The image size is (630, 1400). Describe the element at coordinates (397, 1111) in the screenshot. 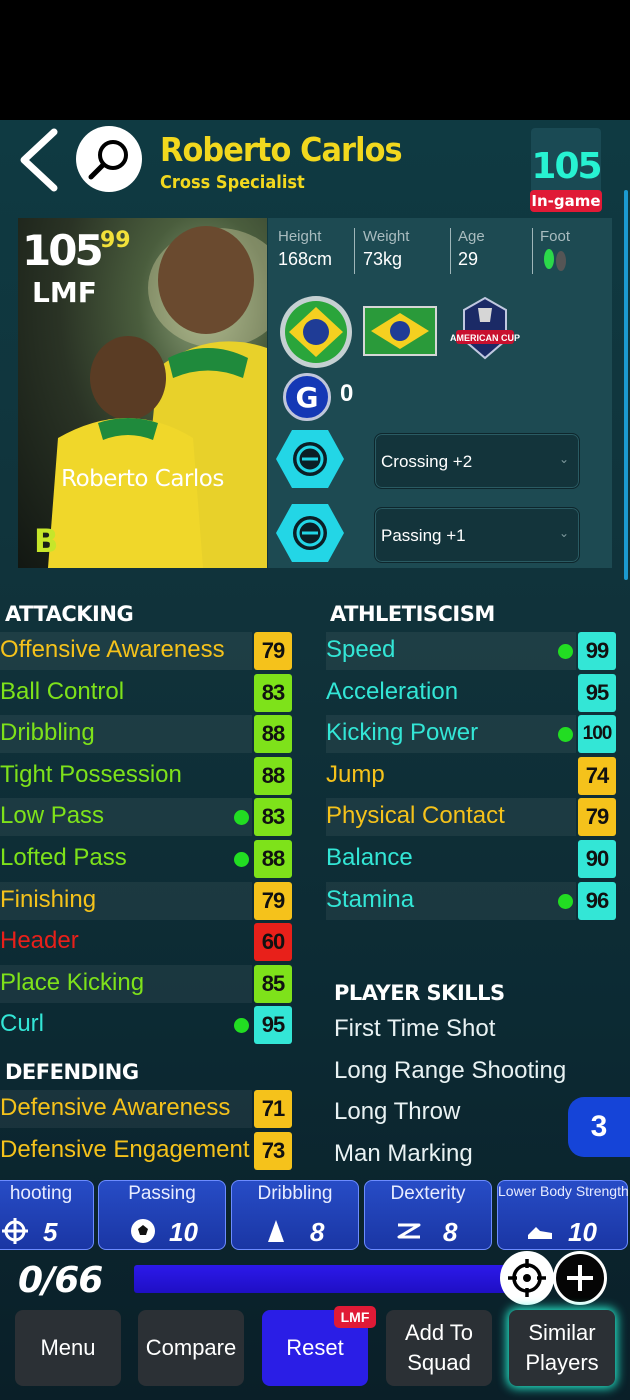

I see `skill-item: Long Throw` at that location.